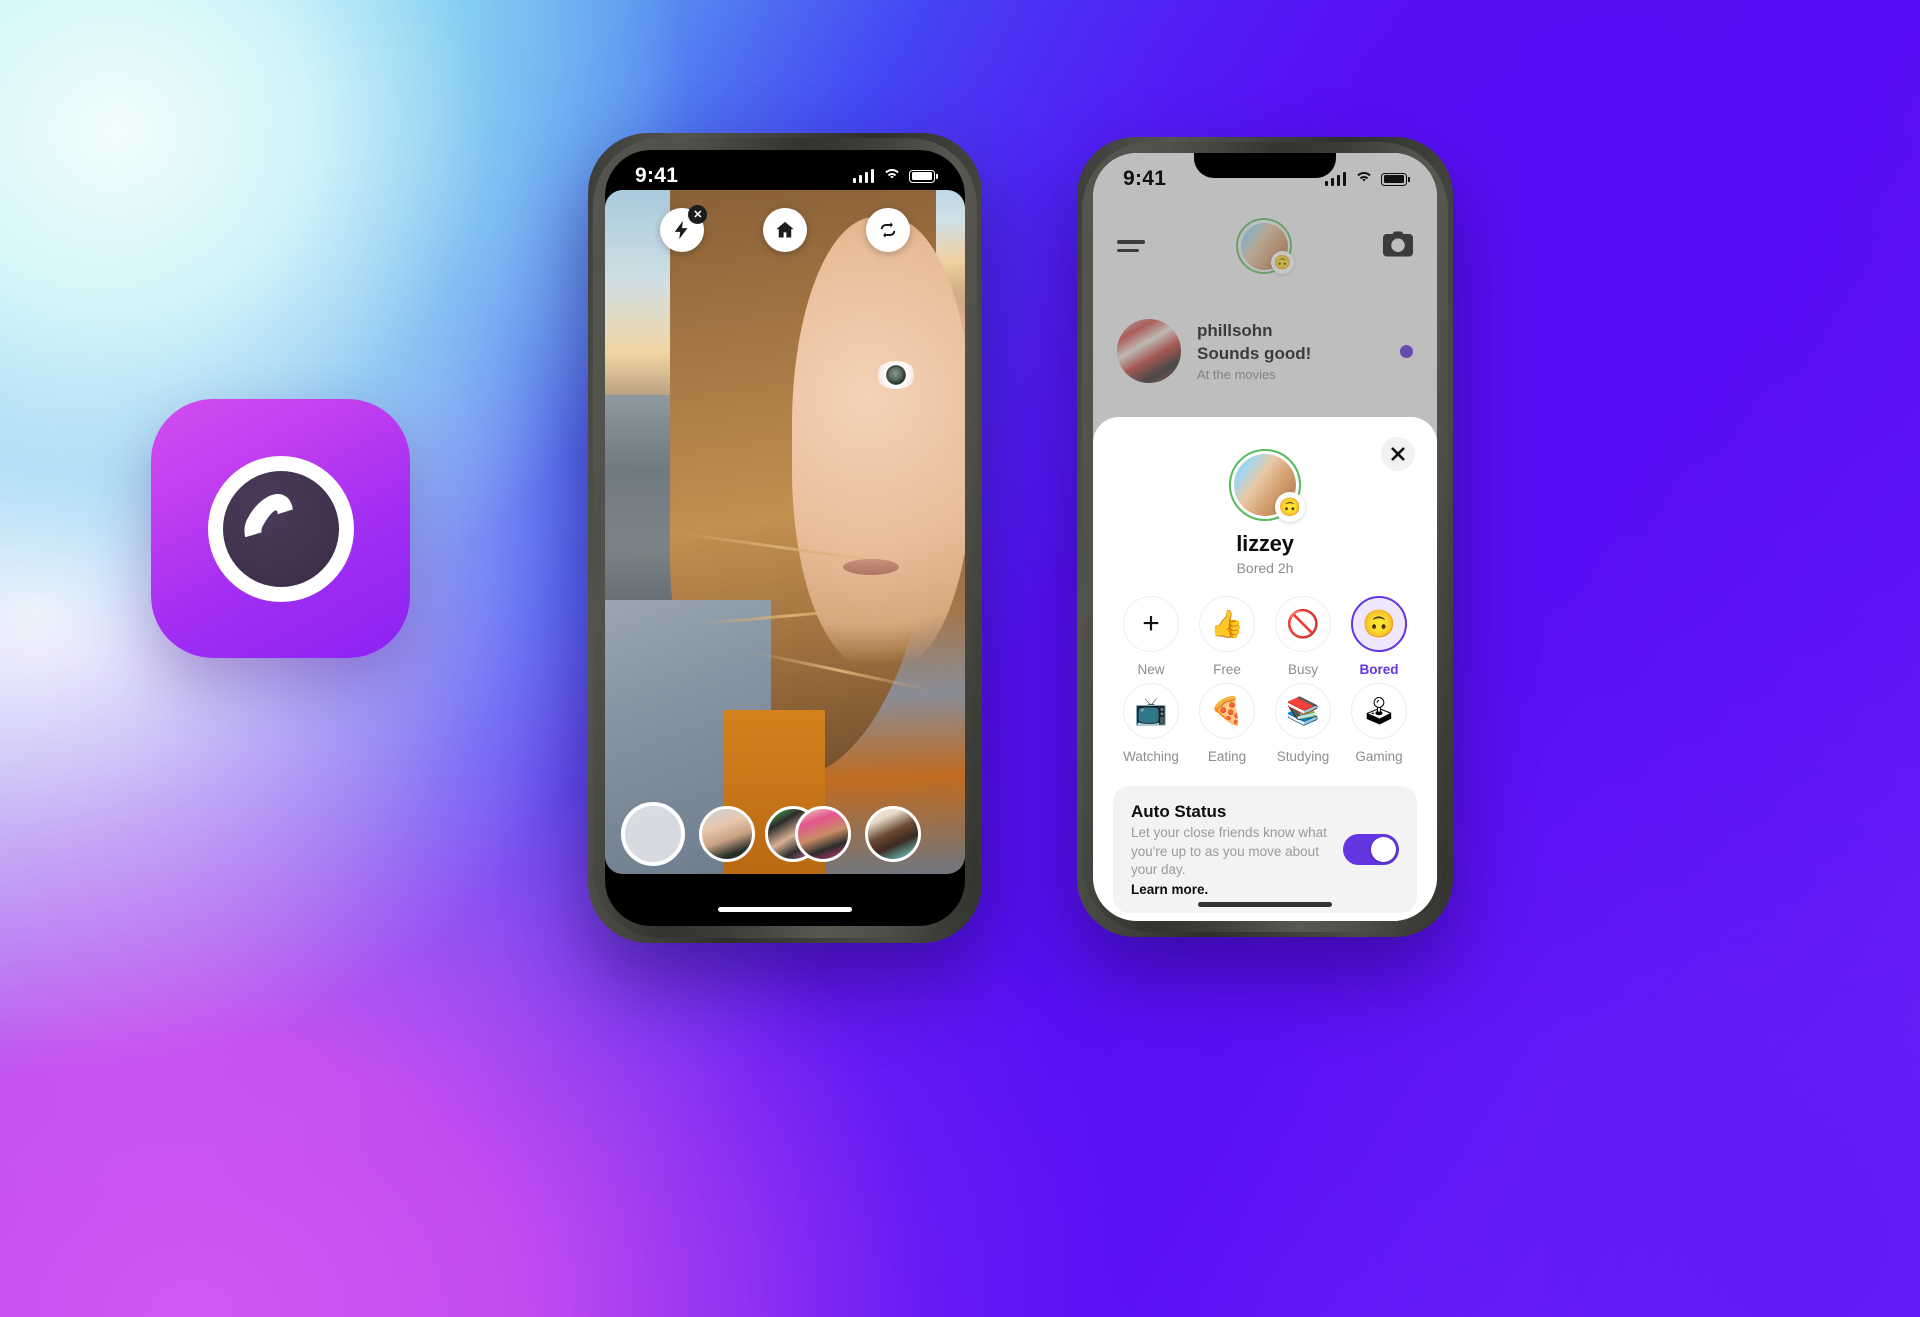 The height and width of the screenshot is (1317, 1920). What do you see at coordinates (1265, 543) in the screenshot?
I see `profile-username: lizzey` at bounding box center [1265, 543].